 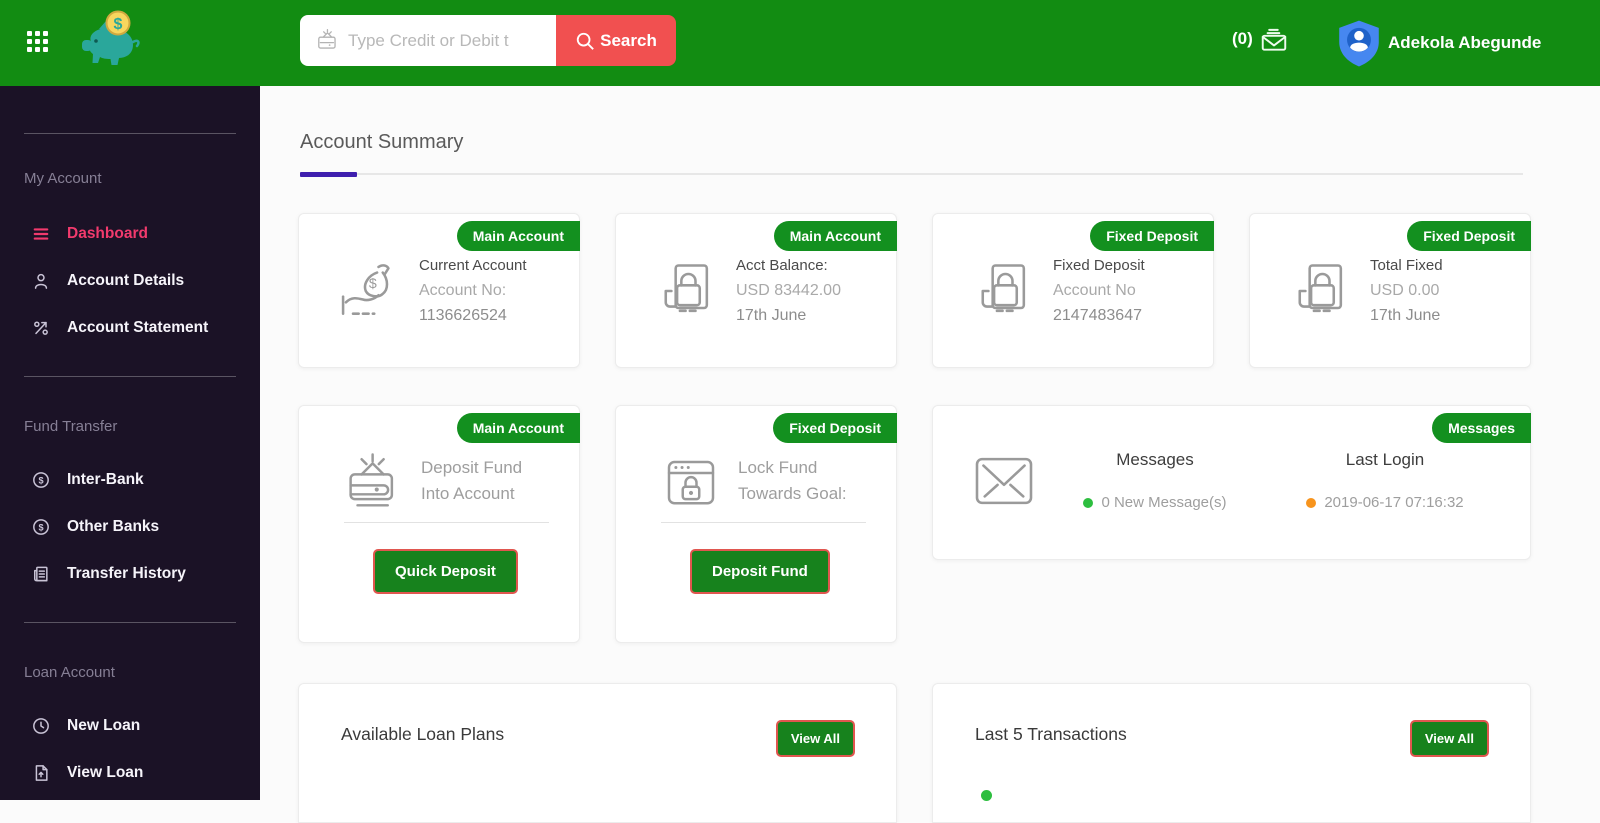 I want to click on title-underline, so click(x=911, y=174).